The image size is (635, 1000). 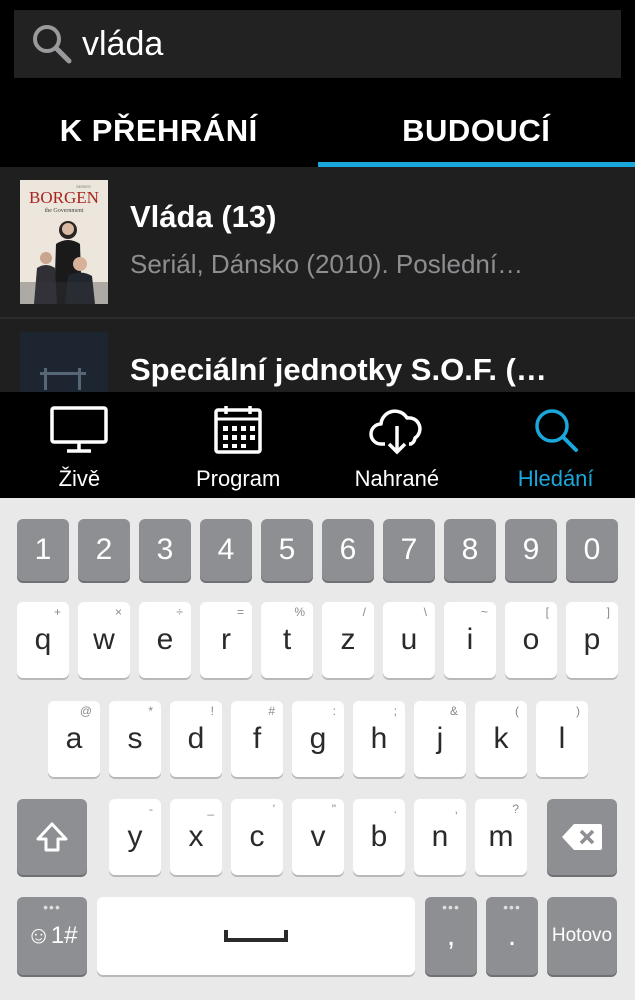 What do you see at coordinates (79, 429) in the screenshot?
I see `tv-icon` at bounding box center [79, 429].